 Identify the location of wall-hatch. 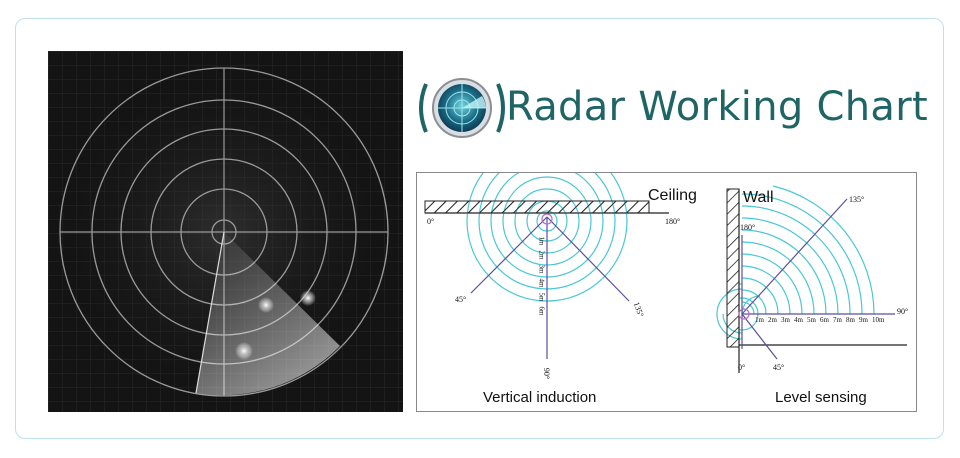
(733, 268).